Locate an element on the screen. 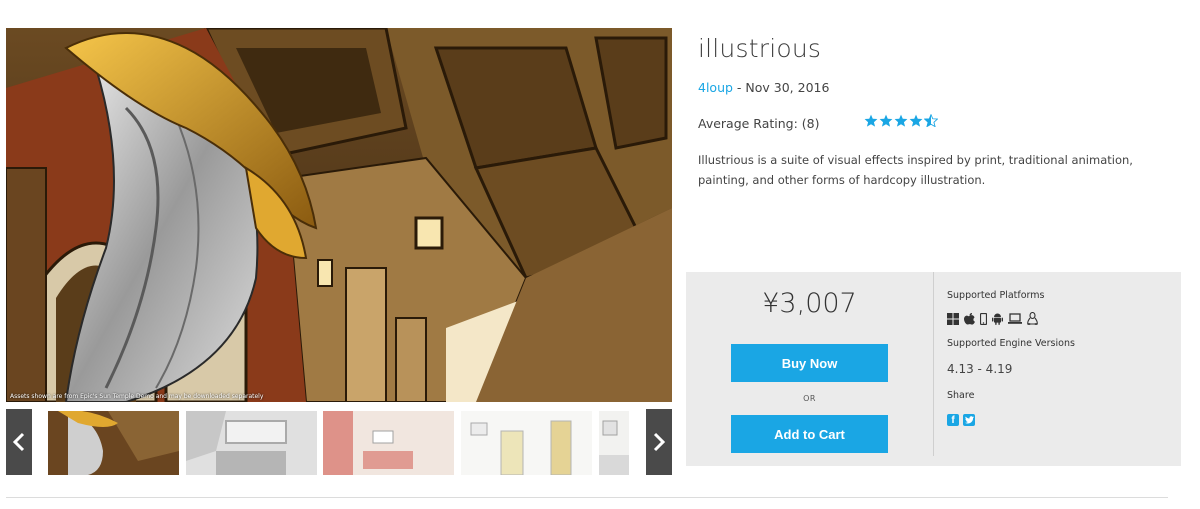 This screenshot has width=1200, height=509. thumbnail-5-image is located at coordinates (614, 443).